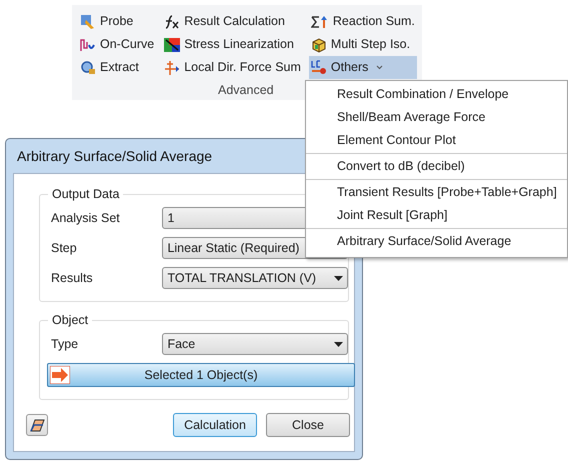  I want to click on ribbon-button: Others, so click(362, 67).